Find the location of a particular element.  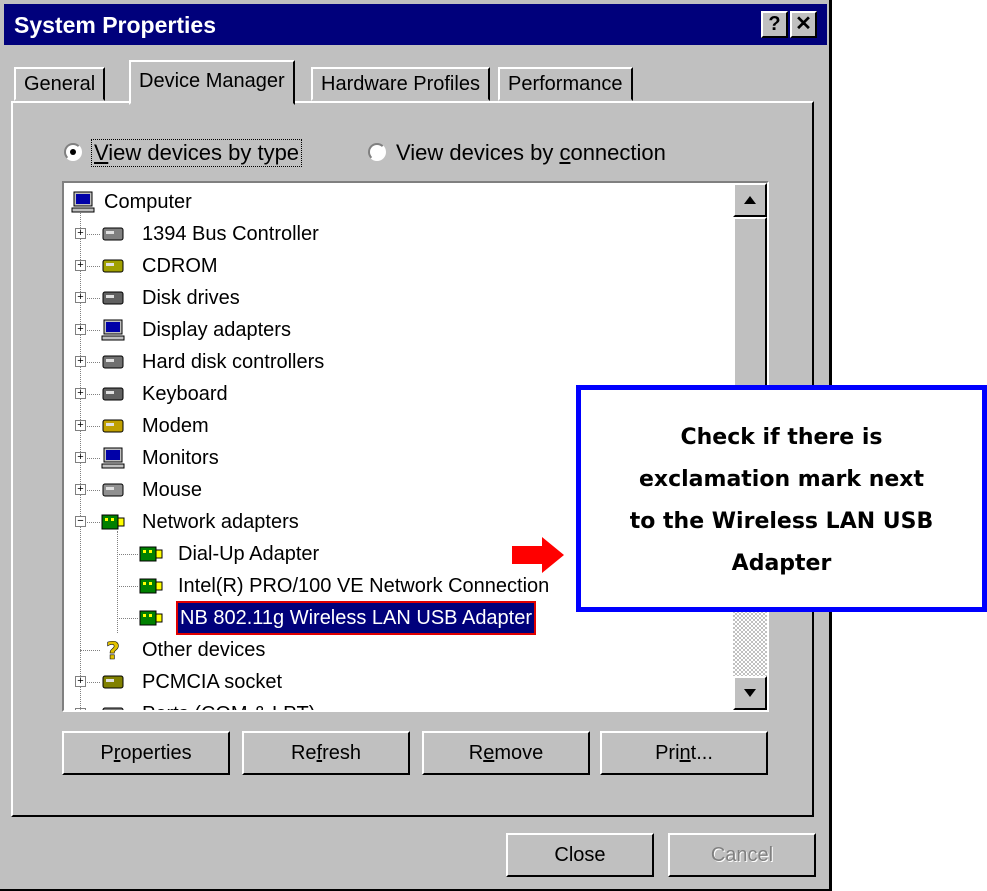

device-label: Display adapters is located at coordinates (216, 330).